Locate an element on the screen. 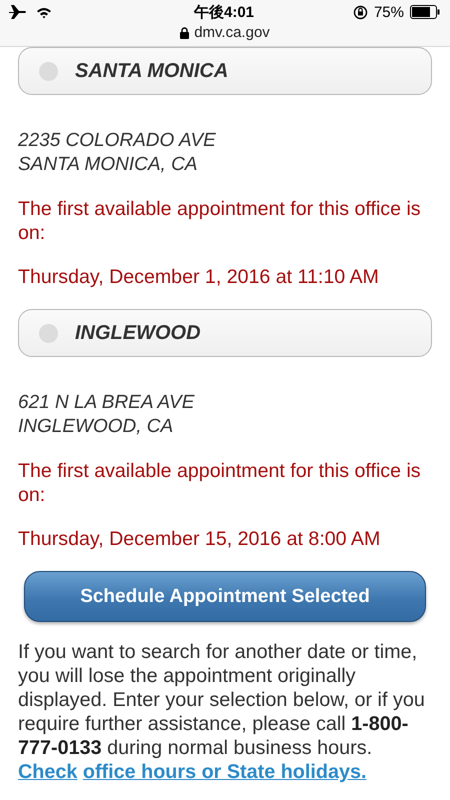 The image size is (450, 800). clock-time: 午後4:01 is located at coordinates (224, 12).